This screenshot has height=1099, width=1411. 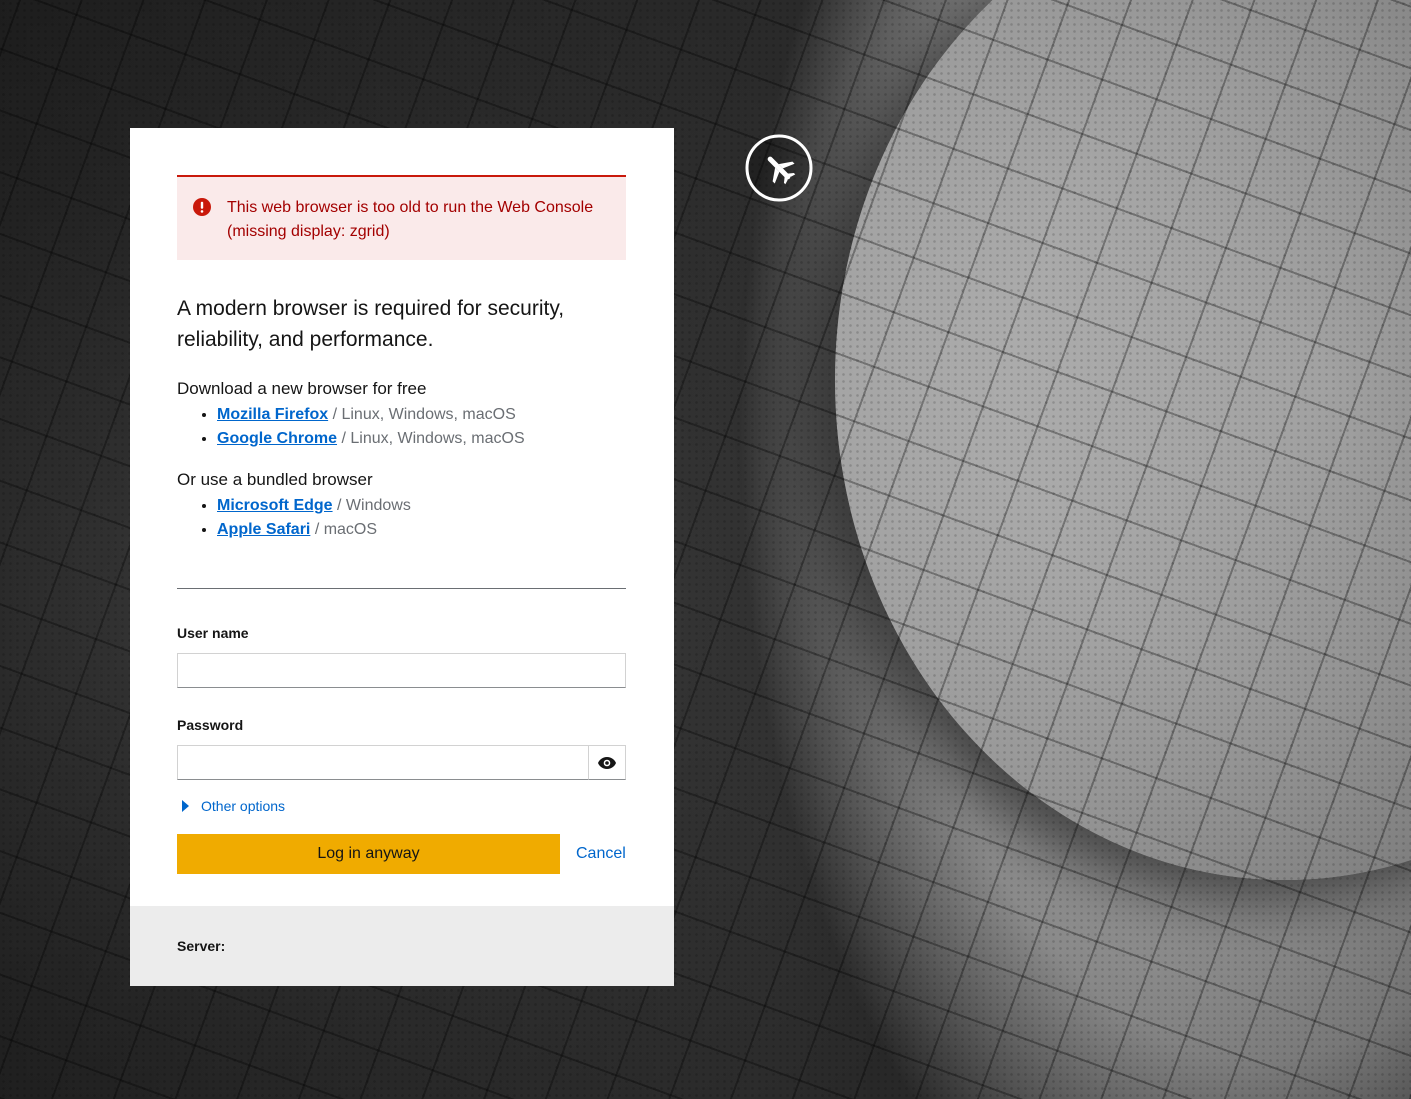 What do you see at coordinates (272, 414) in the screenshot?
I see `firefox-link: Mozilla Firefox` at bounding box center [272, 414].